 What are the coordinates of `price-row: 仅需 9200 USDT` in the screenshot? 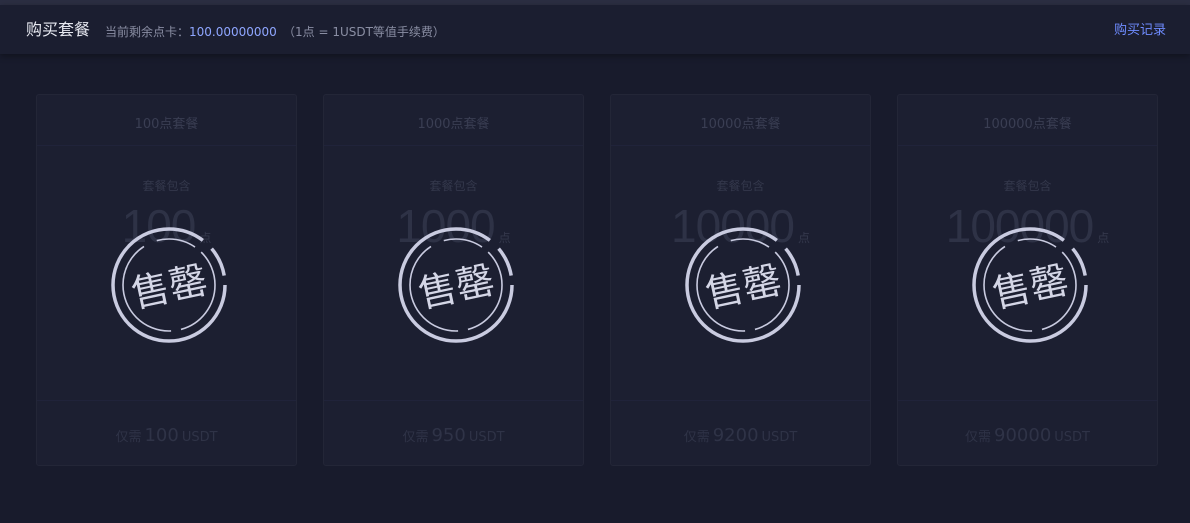 It's located at (740, 435).